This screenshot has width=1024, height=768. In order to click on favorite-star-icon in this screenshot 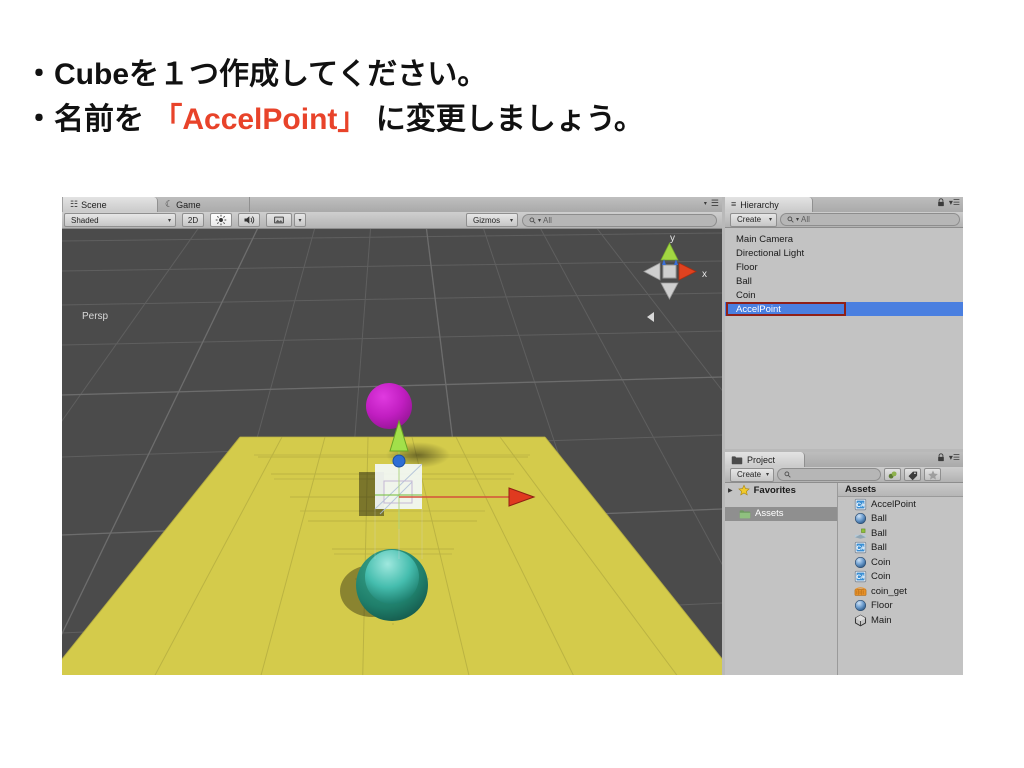, I will do `click(932, 475)`.